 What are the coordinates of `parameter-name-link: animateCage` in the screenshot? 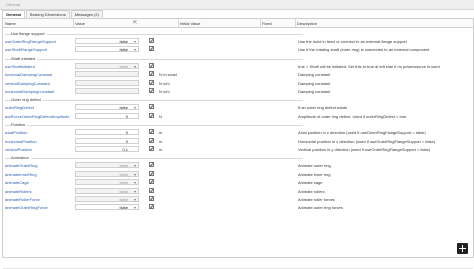 It's located at (40, 182).